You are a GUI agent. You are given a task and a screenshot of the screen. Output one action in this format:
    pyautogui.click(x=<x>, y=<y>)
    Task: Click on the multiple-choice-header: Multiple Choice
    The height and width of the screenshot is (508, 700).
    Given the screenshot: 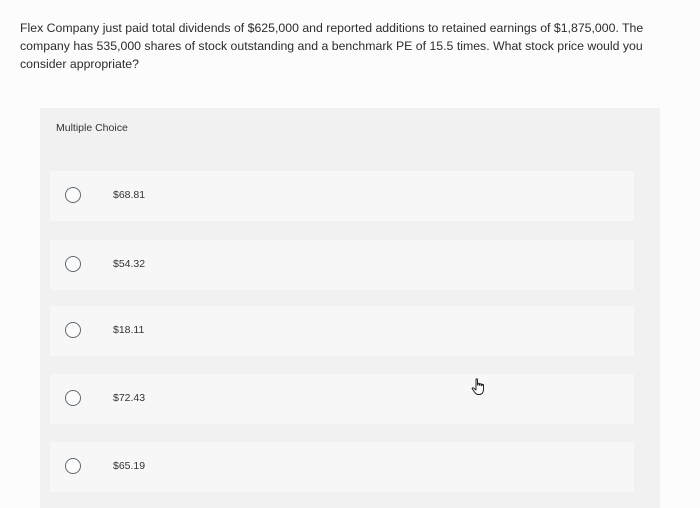 What is the action you would take?
    pyautogui.click(x=92, y=128)
    